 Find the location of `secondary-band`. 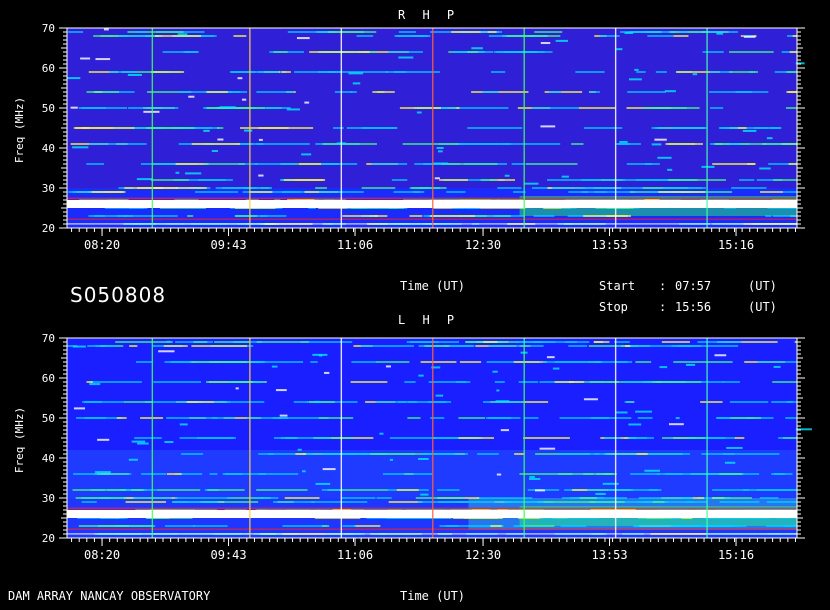

secondary-band is located at coordinates (432, 224).